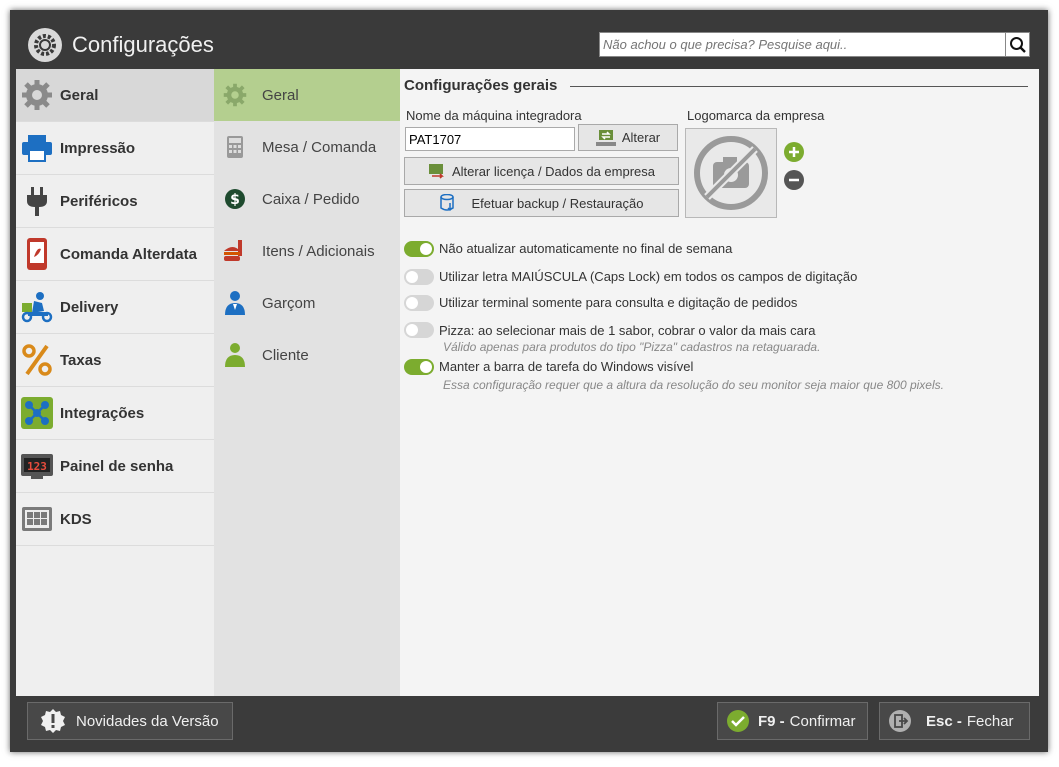 This screenshot has height=767, width=1059. I want to click on terminal-consult-toggle, so click(419, 303).